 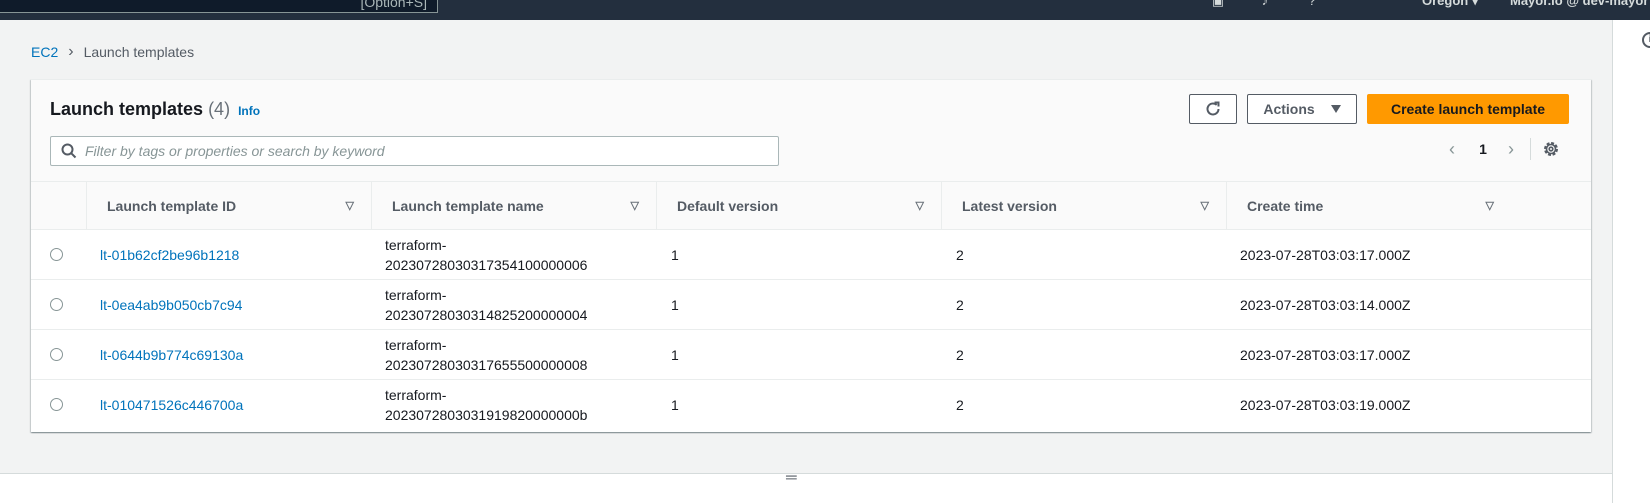 I want to click on breadcrumb-ec2-link: EC2, so click(x=44, y=52).